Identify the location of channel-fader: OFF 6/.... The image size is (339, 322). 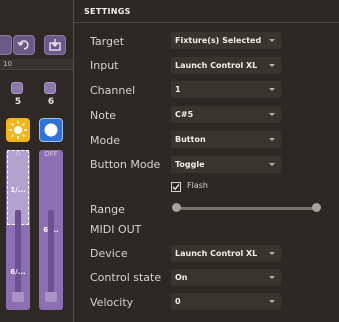
(51, 230).